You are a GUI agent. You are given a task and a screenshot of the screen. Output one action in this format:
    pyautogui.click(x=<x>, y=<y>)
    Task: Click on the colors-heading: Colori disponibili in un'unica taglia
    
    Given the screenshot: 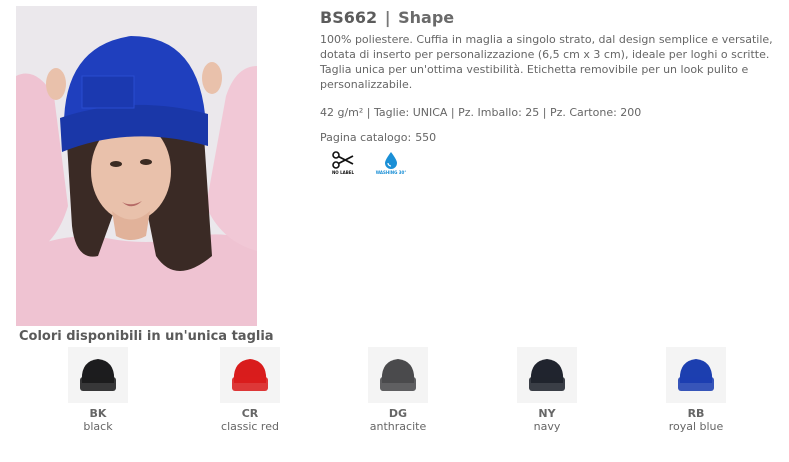 What is the action you would take?
    pyautogui.click(x=146, y=336)
    